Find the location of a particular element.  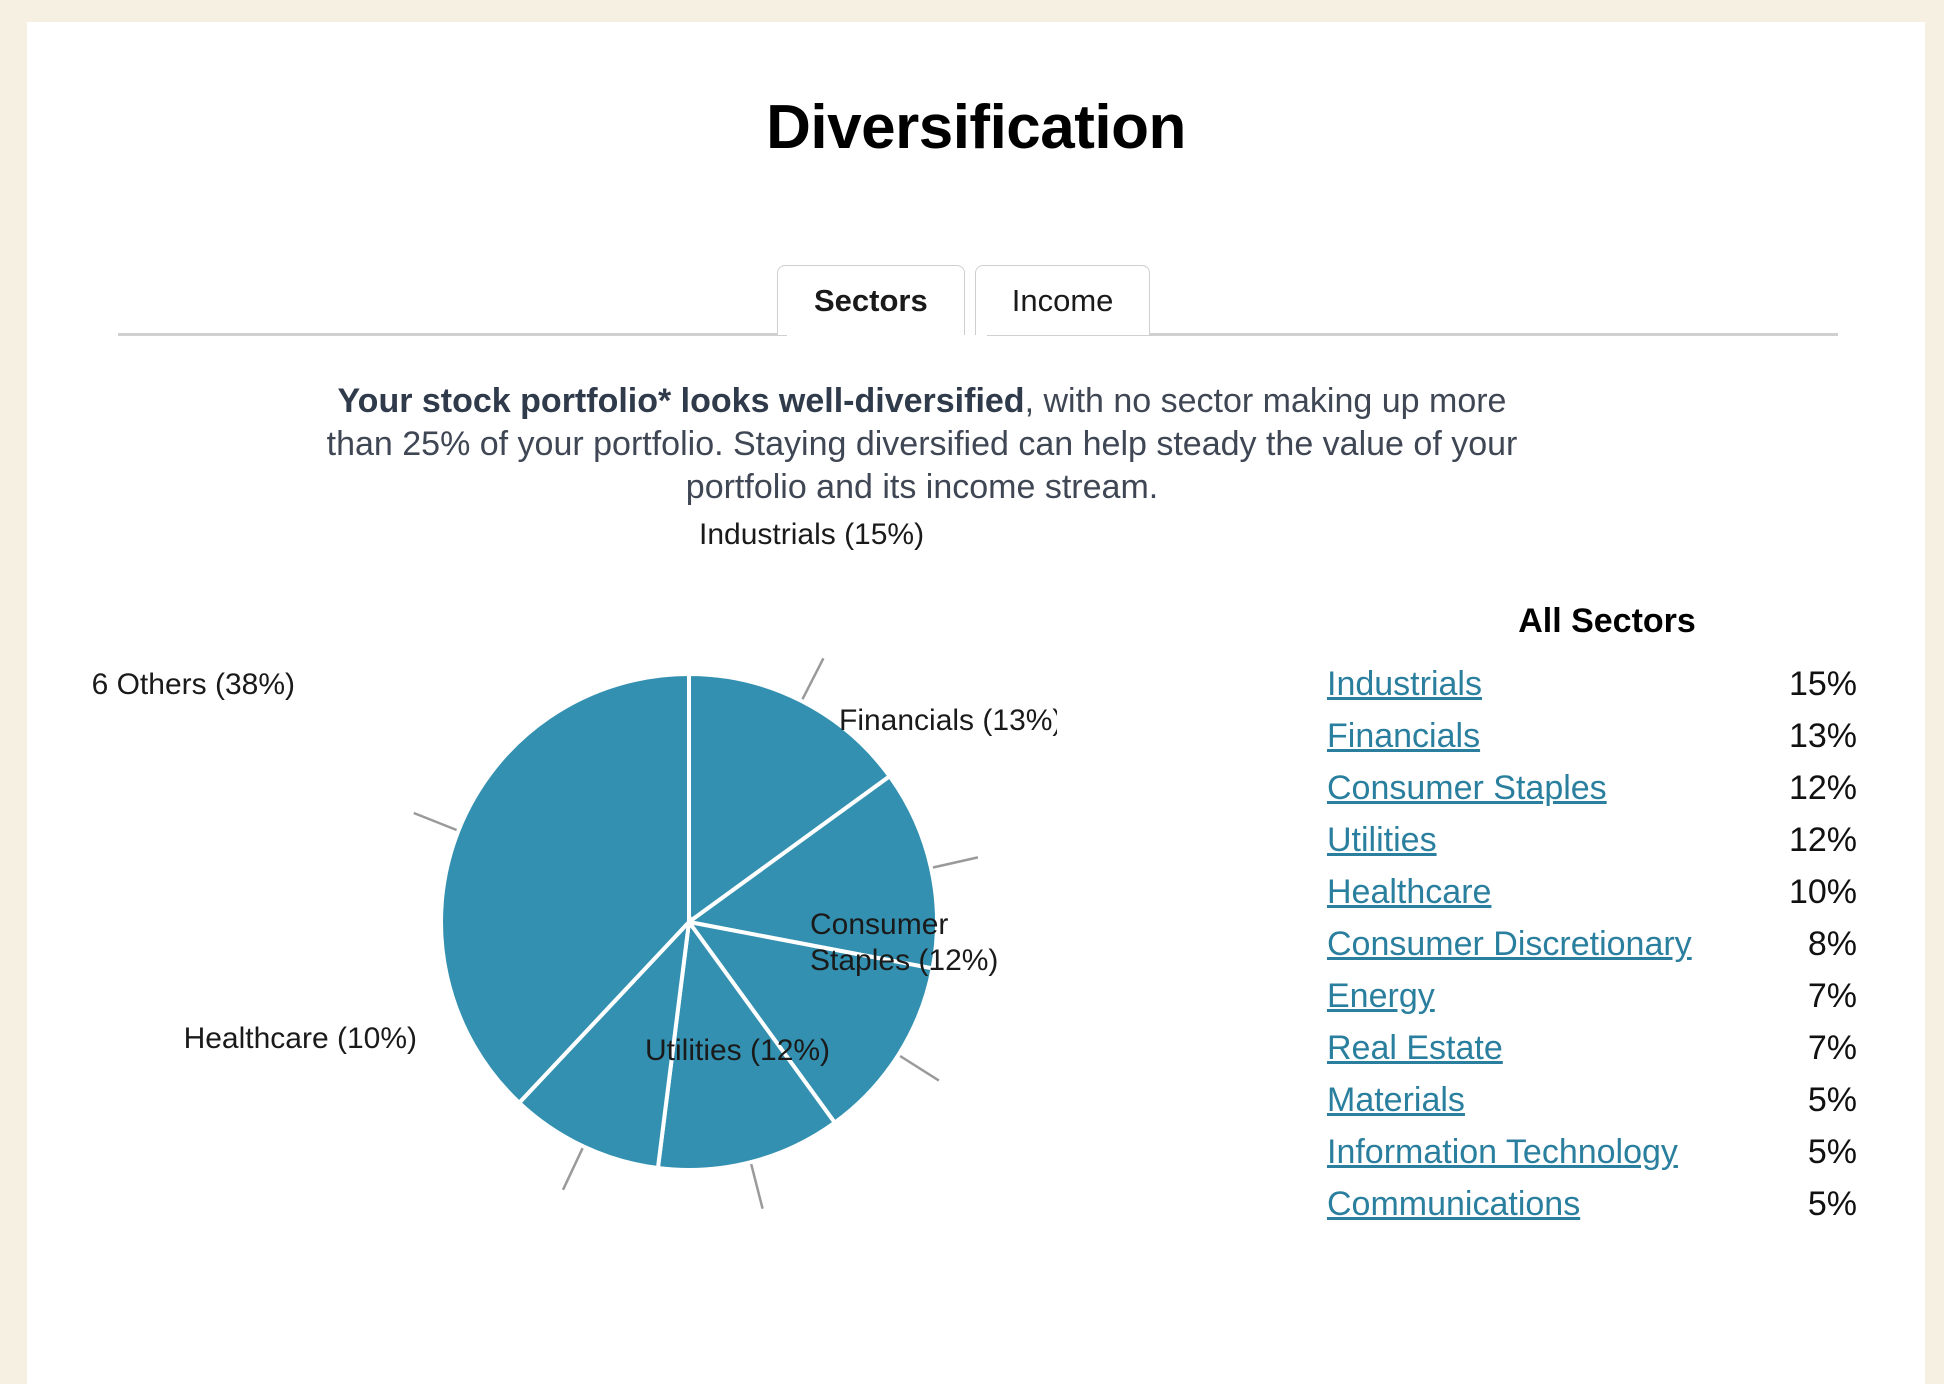

sector-link: Financials is located at coordinates (1403, 736).